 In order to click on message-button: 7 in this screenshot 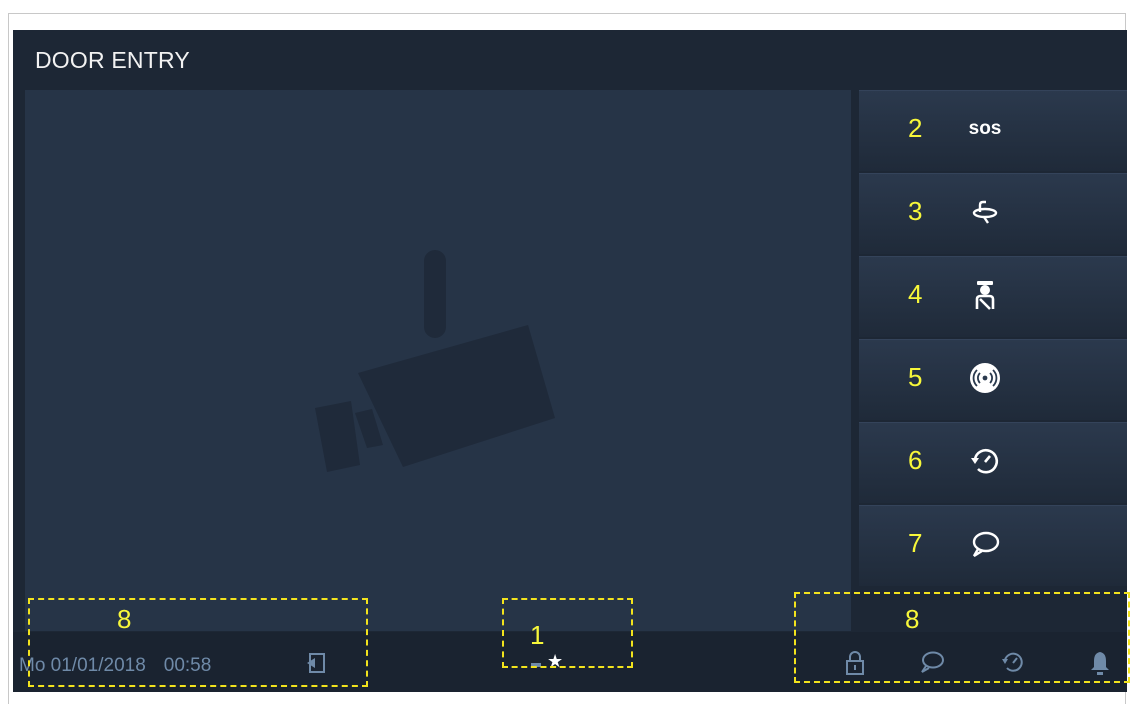, I will do `click(993, 545)`.